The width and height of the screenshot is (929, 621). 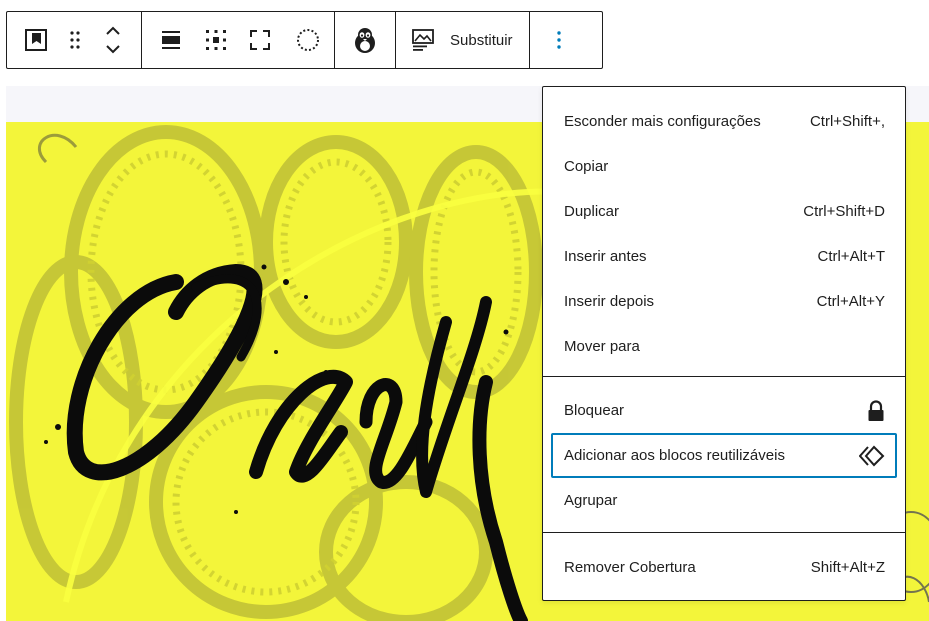 I want to click on toolbar-group-block, so click(x=74, y=40).